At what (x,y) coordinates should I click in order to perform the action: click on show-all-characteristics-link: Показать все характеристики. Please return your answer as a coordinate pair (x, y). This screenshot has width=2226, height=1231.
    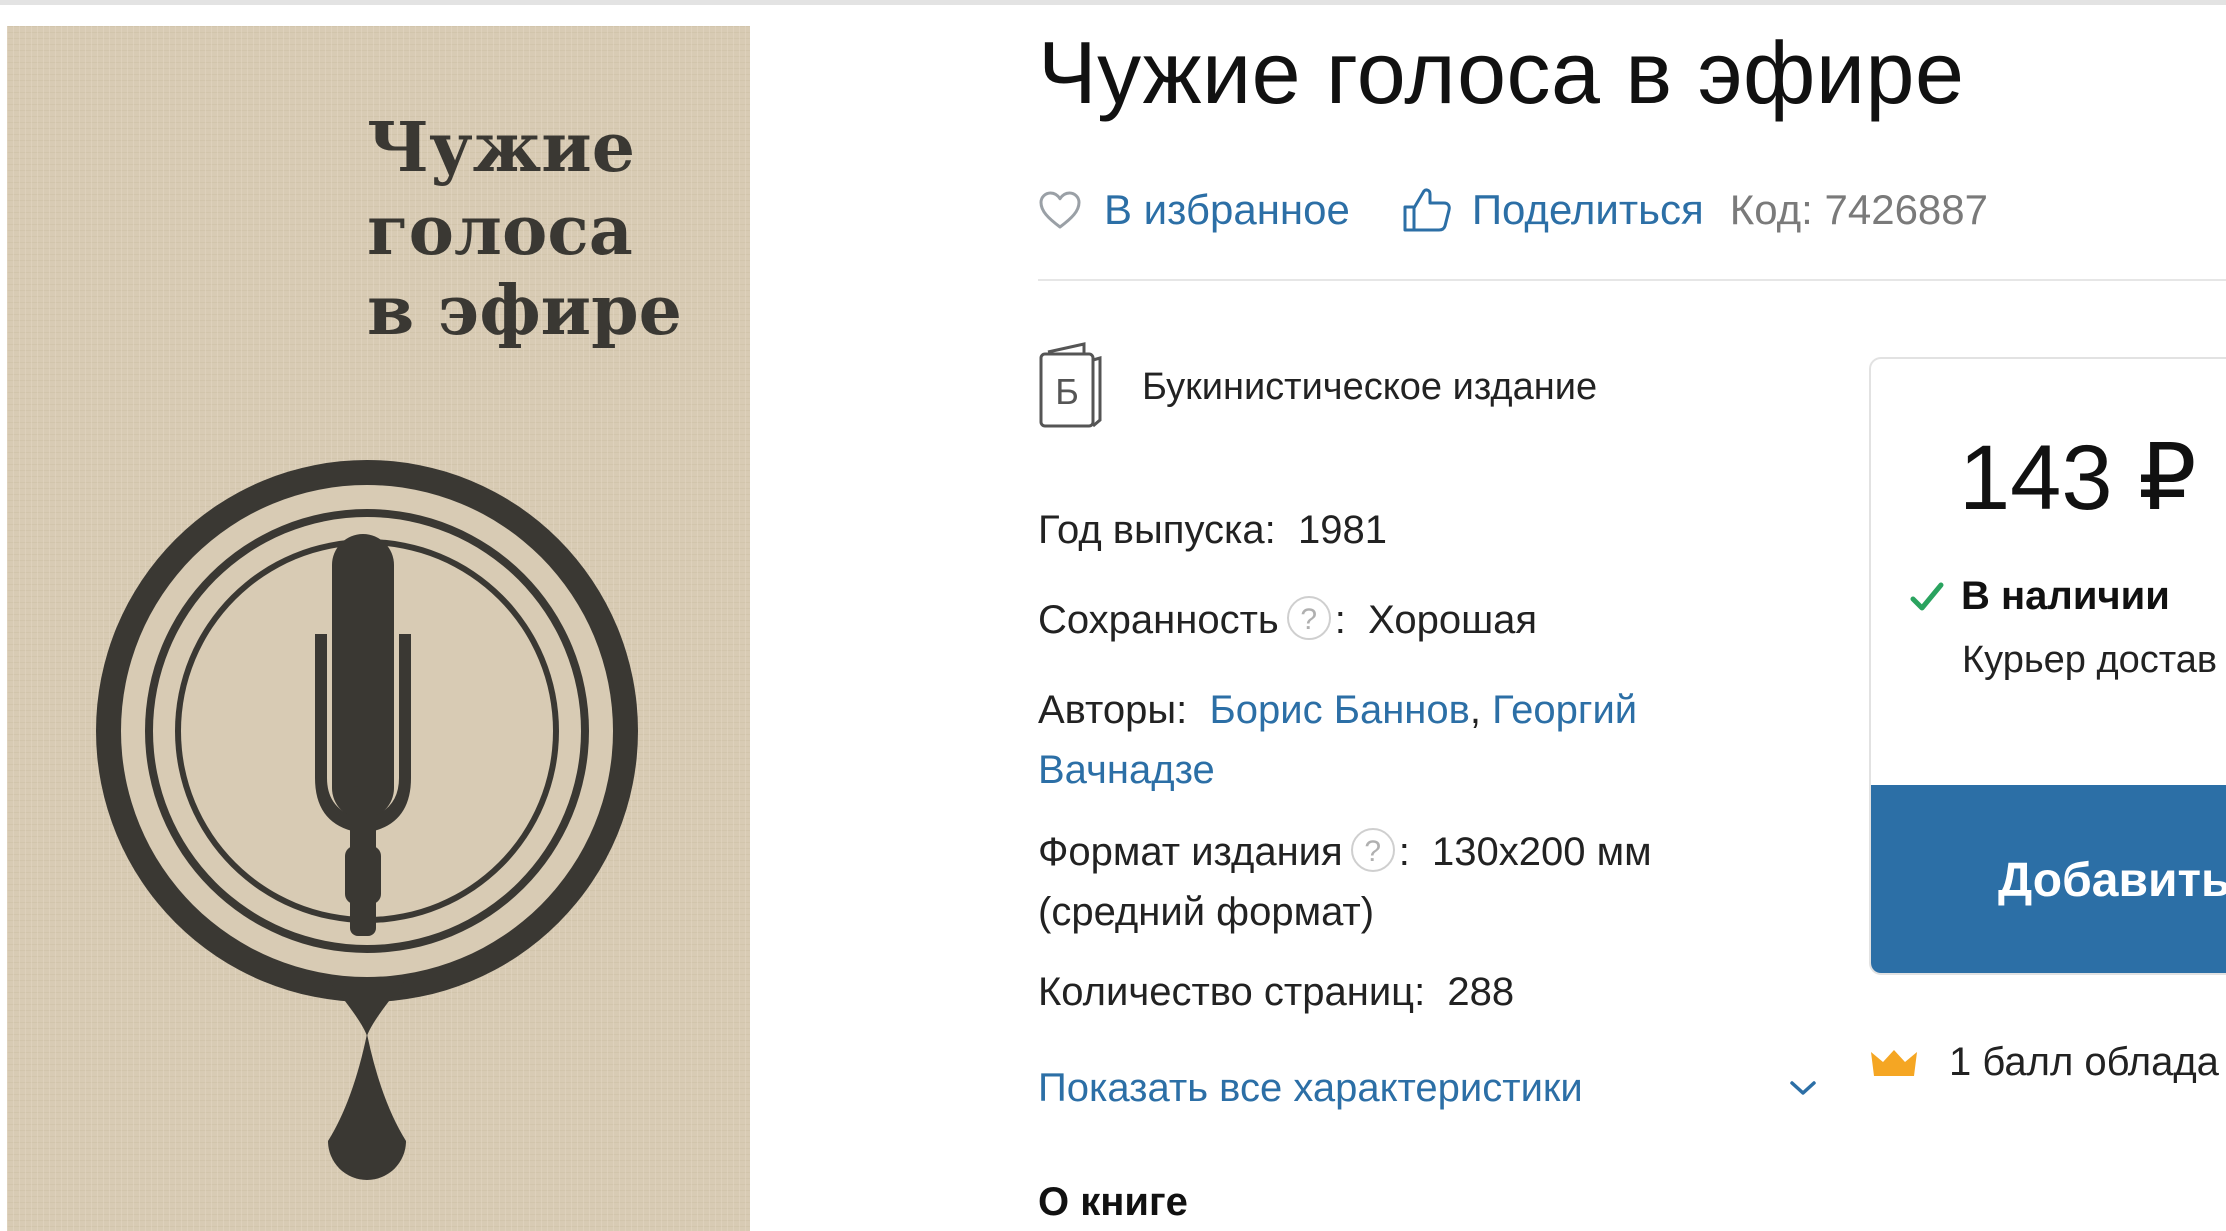
    Looking at the image, I should click on (1428, 1088).